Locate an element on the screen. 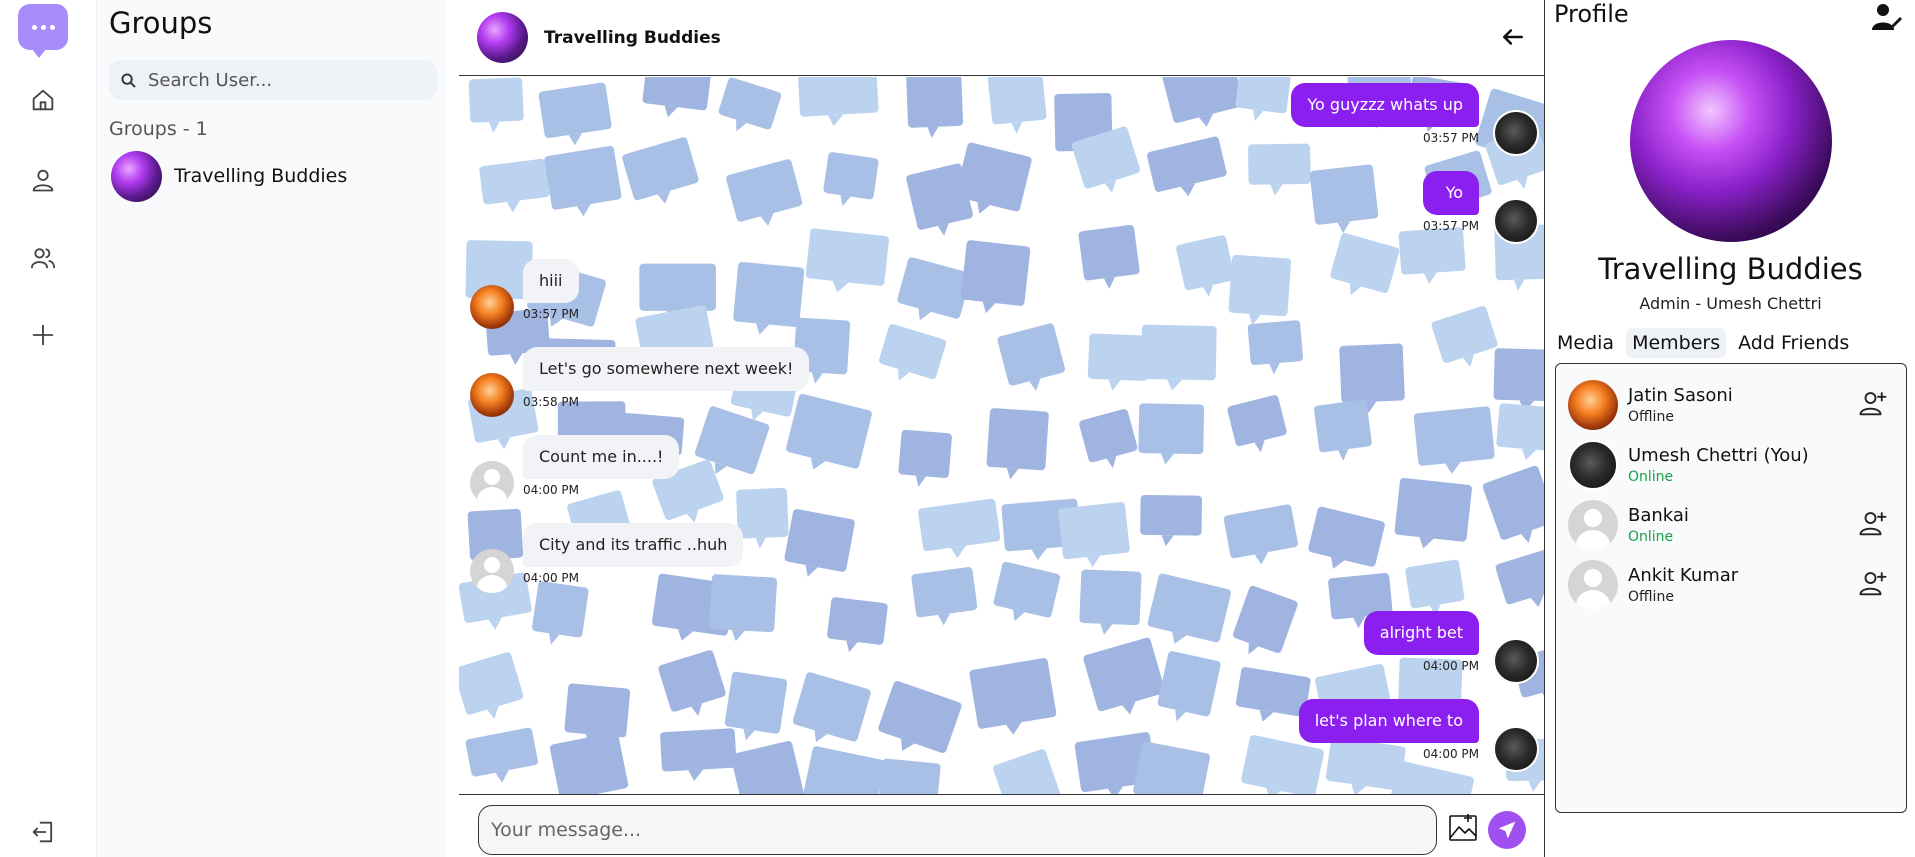 The width and height of the screenshot is (1915, 857). back-arrow-icon is located at coordinates (1513, 37).